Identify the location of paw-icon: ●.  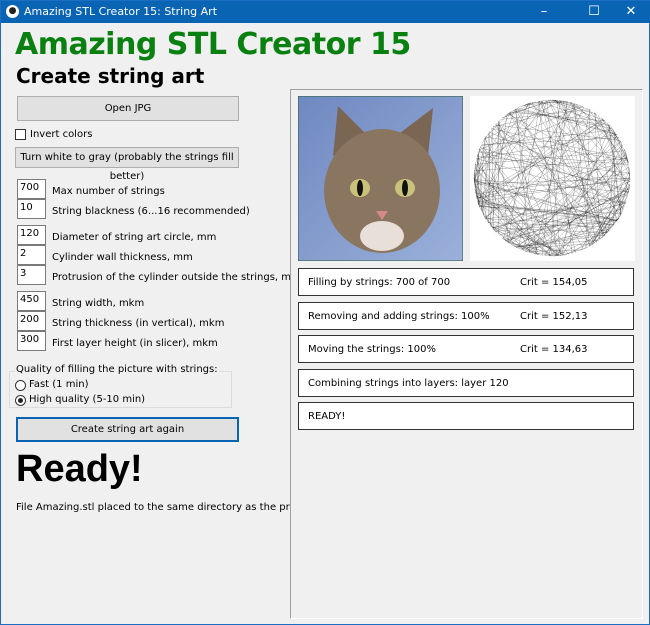
(12, 11).